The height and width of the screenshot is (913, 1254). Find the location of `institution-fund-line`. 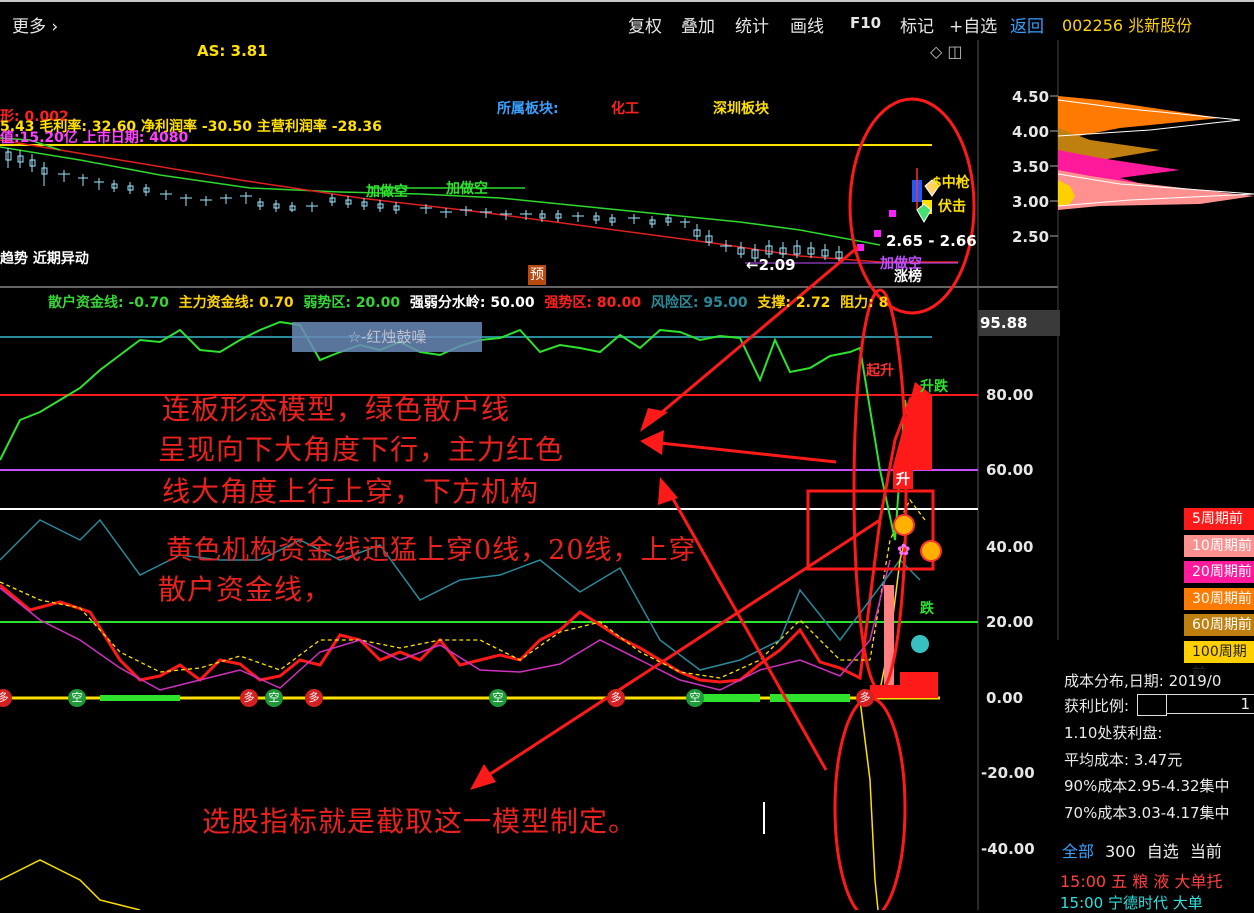

institution-fund-line is located at coordinates (869, 804).